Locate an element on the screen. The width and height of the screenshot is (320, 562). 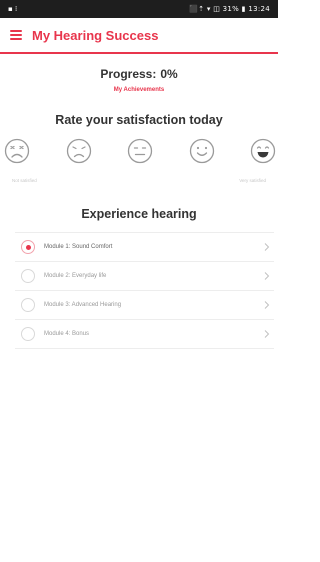
module-item-1: Module 1: Sound Comfort is located at coordinates (144, 247).